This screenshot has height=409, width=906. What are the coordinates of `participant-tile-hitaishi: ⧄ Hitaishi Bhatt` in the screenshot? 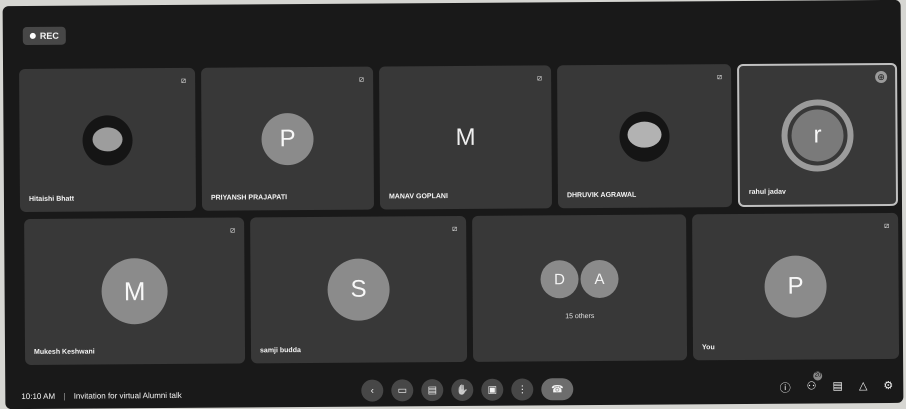 It's located at (108, 140).